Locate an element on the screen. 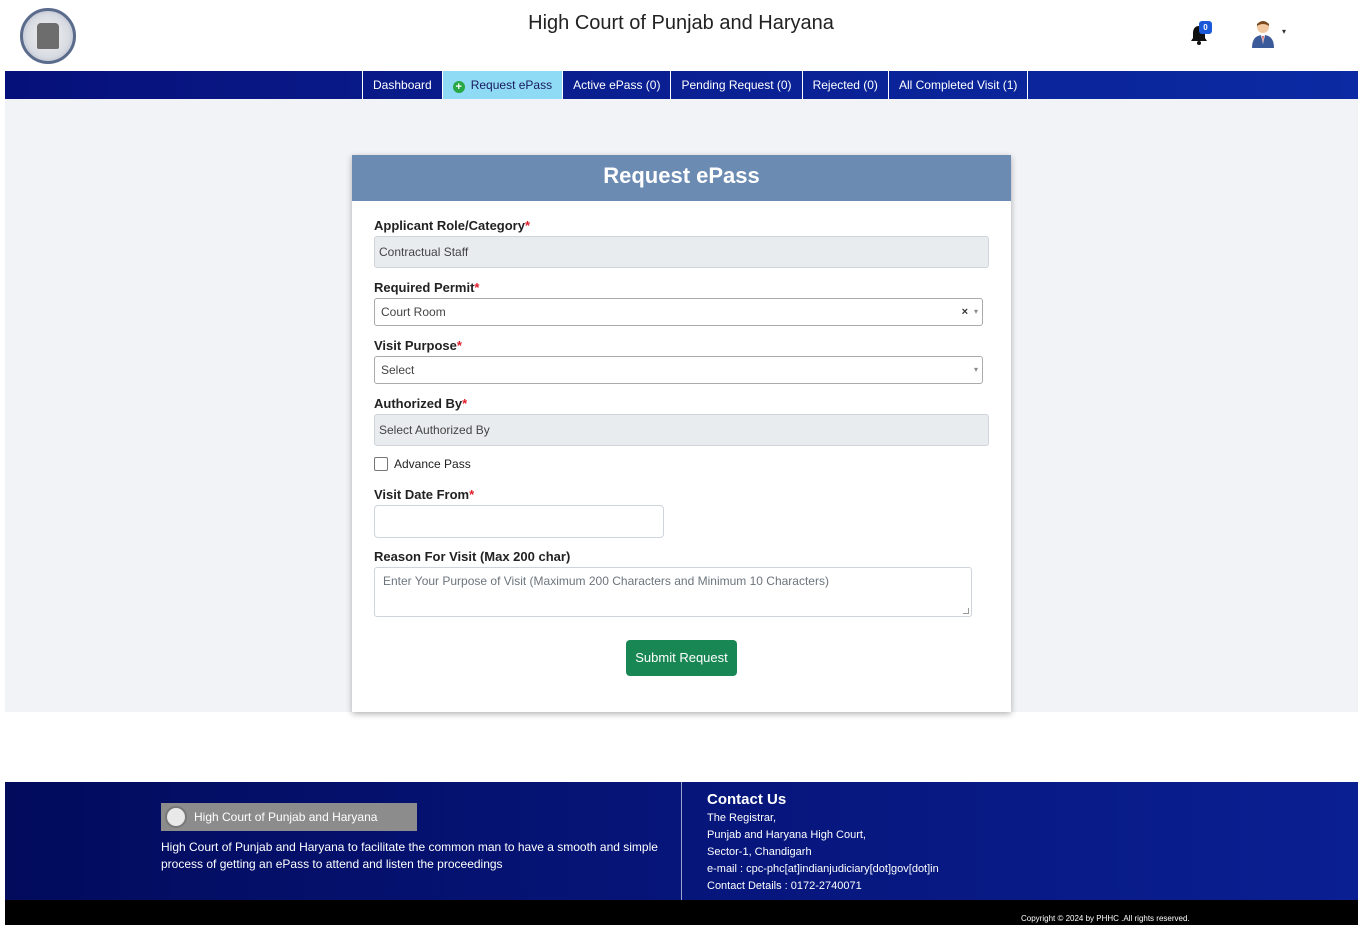  user-avatar-icon is located at coordinates (1263, 33).